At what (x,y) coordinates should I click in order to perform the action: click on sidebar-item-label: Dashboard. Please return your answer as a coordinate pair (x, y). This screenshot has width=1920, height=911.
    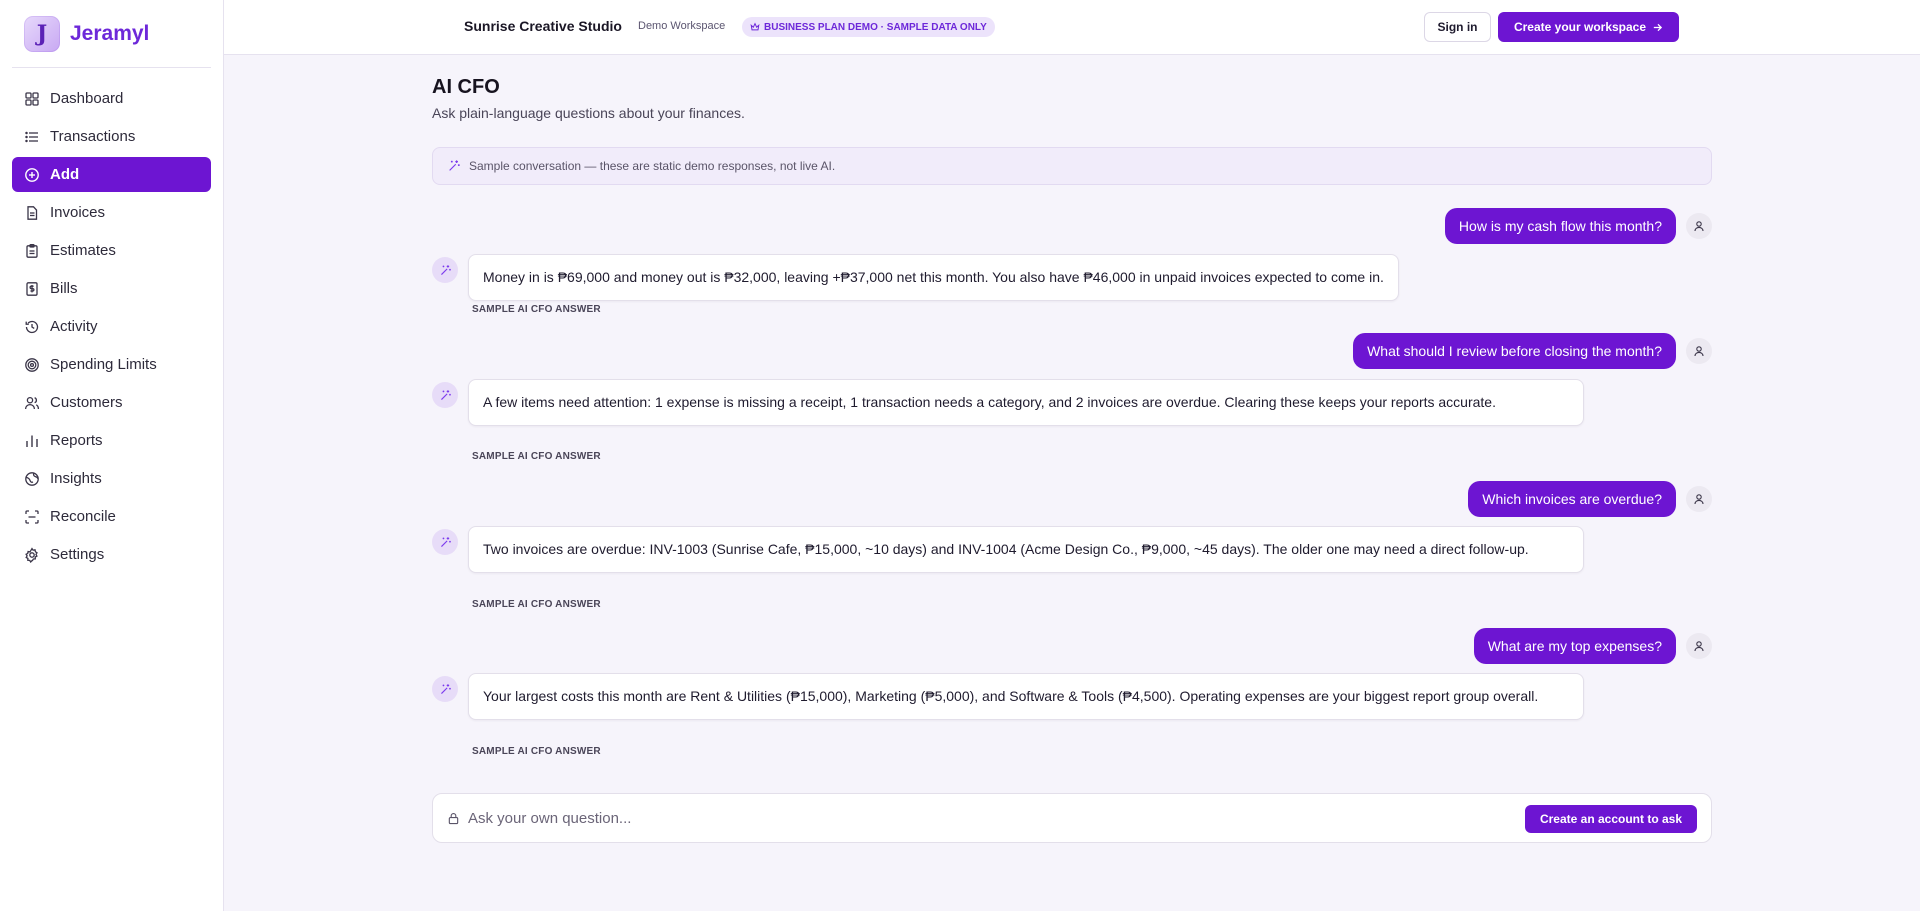
    Looking at the image, I should click on (87, 98).